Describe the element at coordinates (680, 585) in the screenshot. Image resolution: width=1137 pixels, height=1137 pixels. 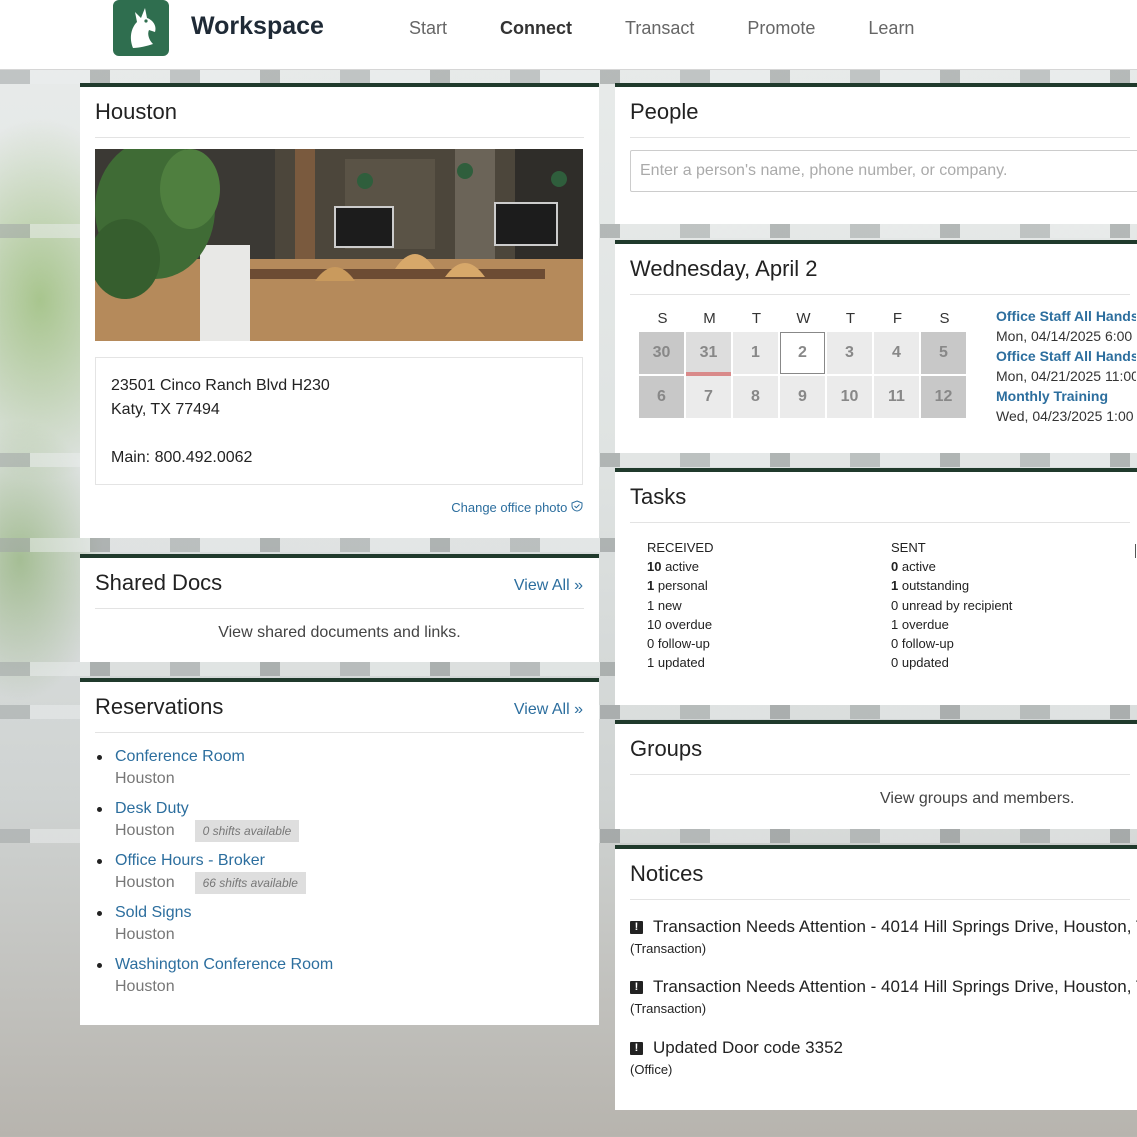
I see `received-personal: 1 personal` at that location.